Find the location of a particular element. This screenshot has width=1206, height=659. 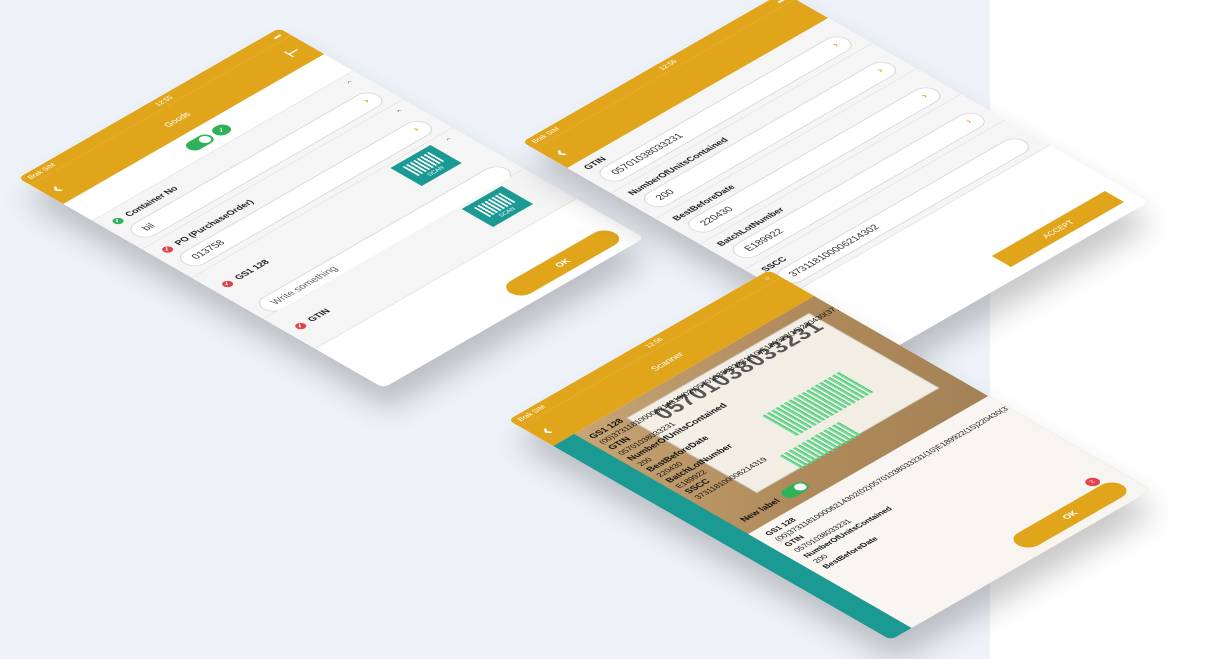

field-value: 220430 is located at coordinates (716, 216).